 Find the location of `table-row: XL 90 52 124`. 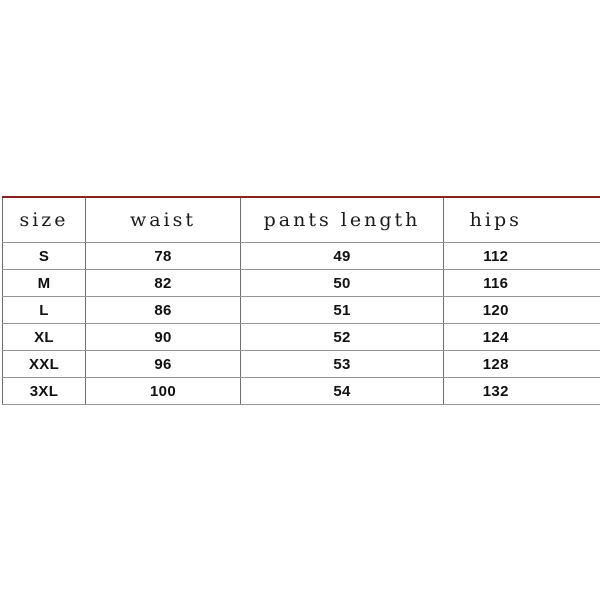

table-row: XL 90 52 124 is located at coordinates (301, 337).